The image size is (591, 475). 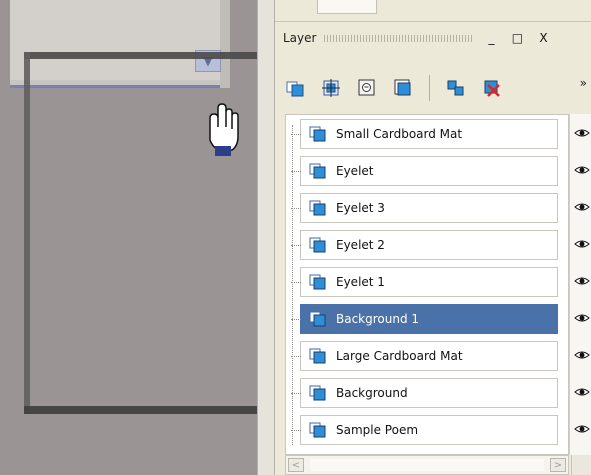 What do you see at coordinates (424, 430) in the screenshot?
I see `layer-row: Sample Poem` at bounding box center [424, 430].